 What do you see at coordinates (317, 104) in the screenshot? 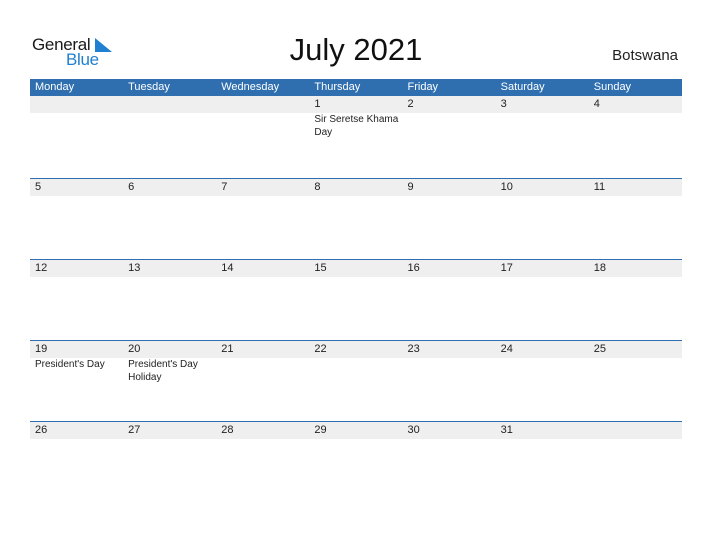
I see `day-number: 1` at bounding box center [317, 104].